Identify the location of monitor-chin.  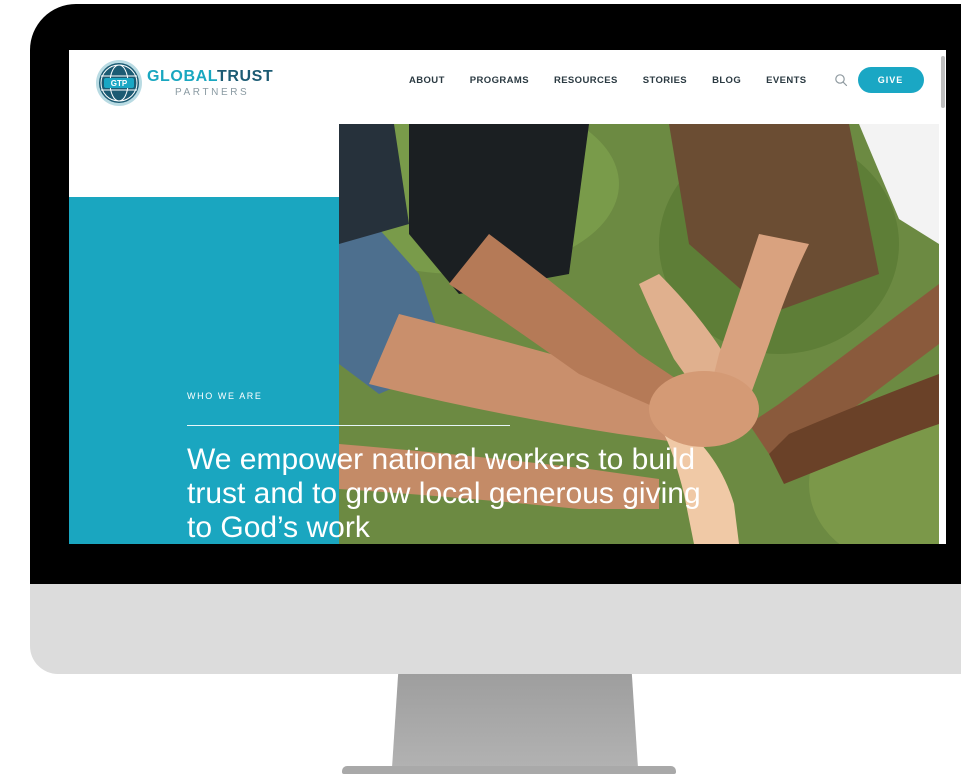
(495, 629).